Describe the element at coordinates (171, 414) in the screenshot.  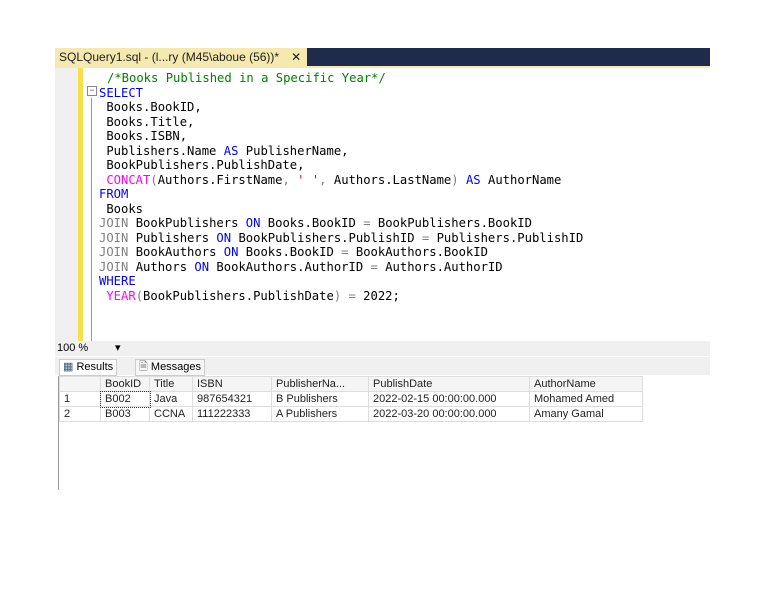
I see `table-cell: CCNA` at that location.